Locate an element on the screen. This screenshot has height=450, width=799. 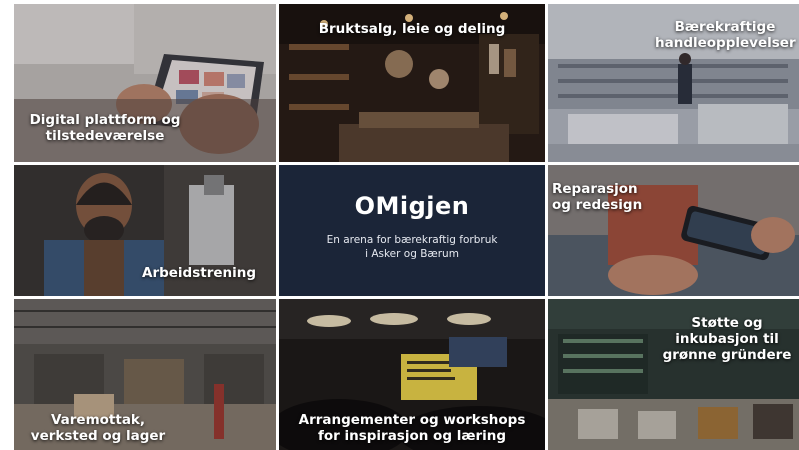
tile-green-entrepreneurs: Støtte og inkubasjon til grønne gründere is located at coordinates (673, 374).